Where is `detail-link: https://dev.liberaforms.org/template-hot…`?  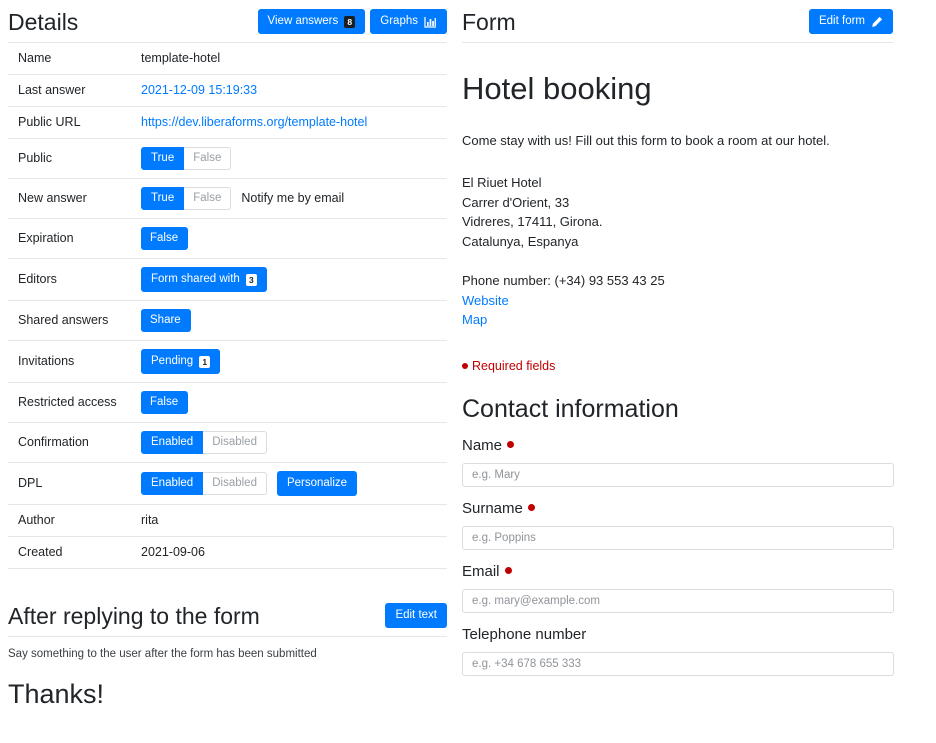
detail-link: https://dev.liberaforms.org/template-hot… is located at coordinates (254, 122).